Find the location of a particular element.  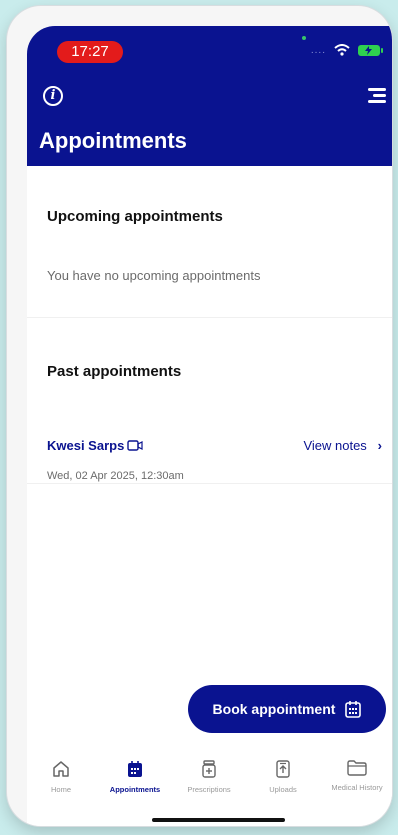

book-appointment-button: Book appointment is located at coordinates (287, 709).